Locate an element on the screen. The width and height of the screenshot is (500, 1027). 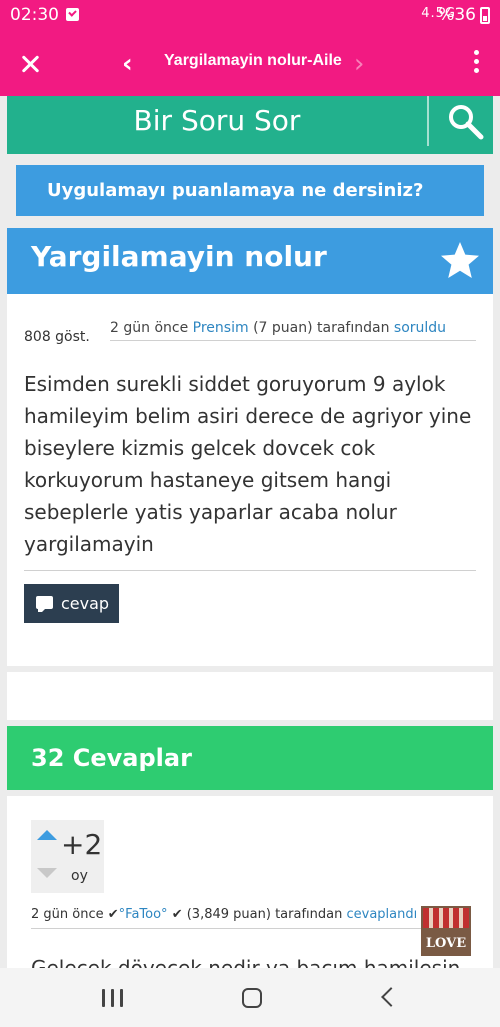
battery-level: %36 is located at coordinates (457, 15).